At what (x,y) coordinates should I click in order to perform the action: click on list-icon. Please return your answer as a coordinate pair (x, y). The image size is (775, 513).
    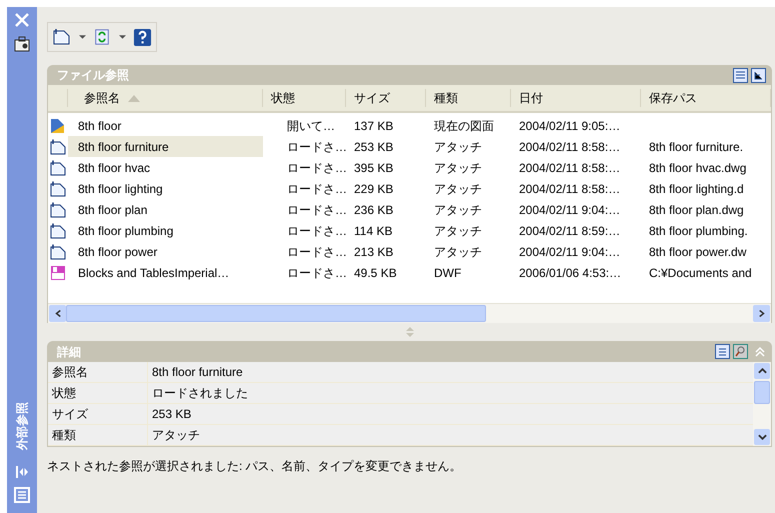
    Looking at the image, I should click on (22, 495).